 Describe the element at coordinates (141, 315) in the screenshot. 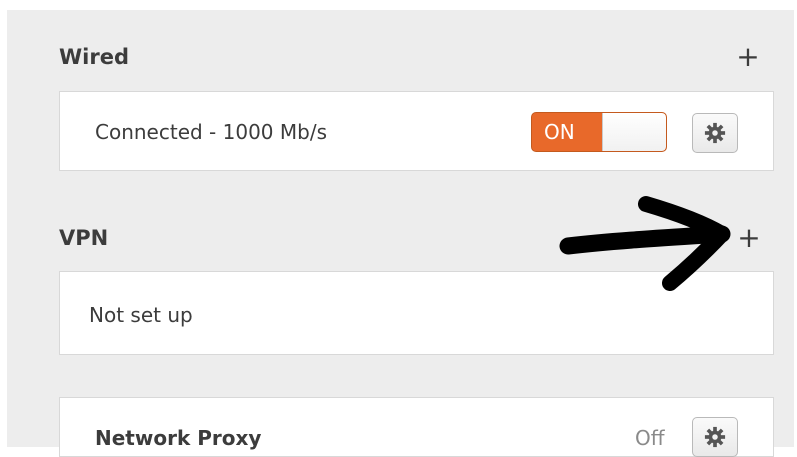

I see `vpn-status-text: Not set up` at that location.